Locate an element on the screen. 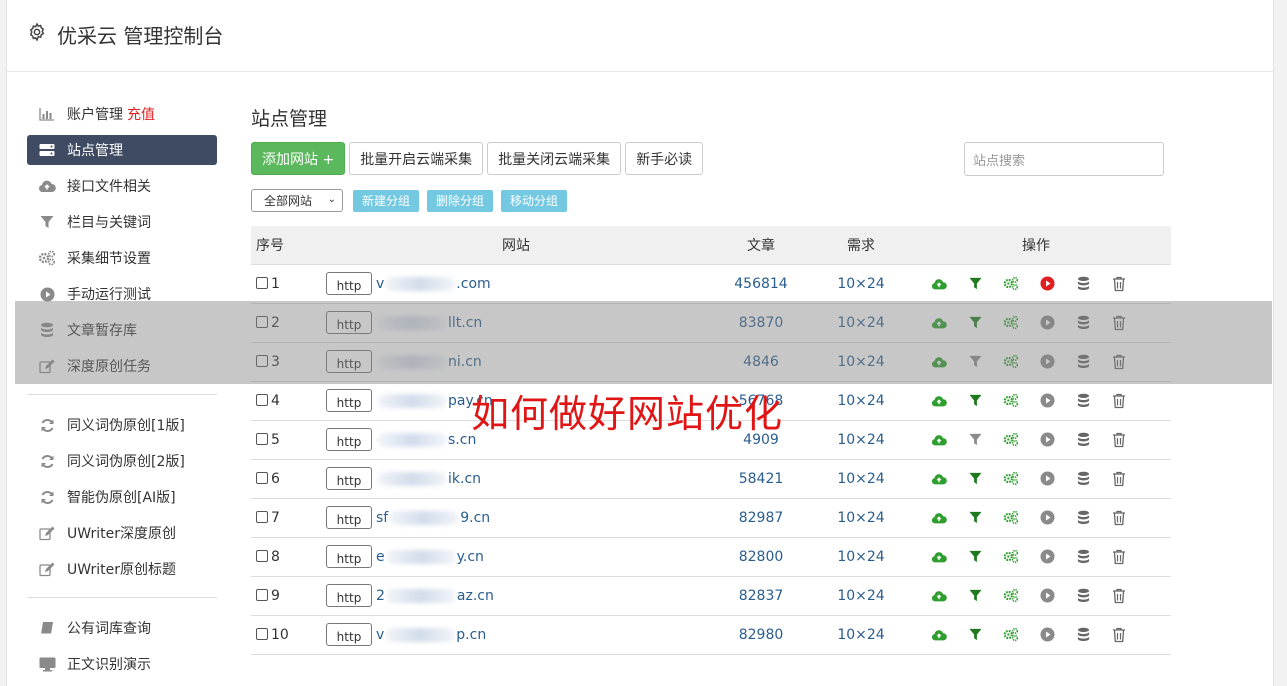 The height and width of the screenshot is (686, 1287). sidebar-item: 文章暂存库 is located at coordinates (122, 330).